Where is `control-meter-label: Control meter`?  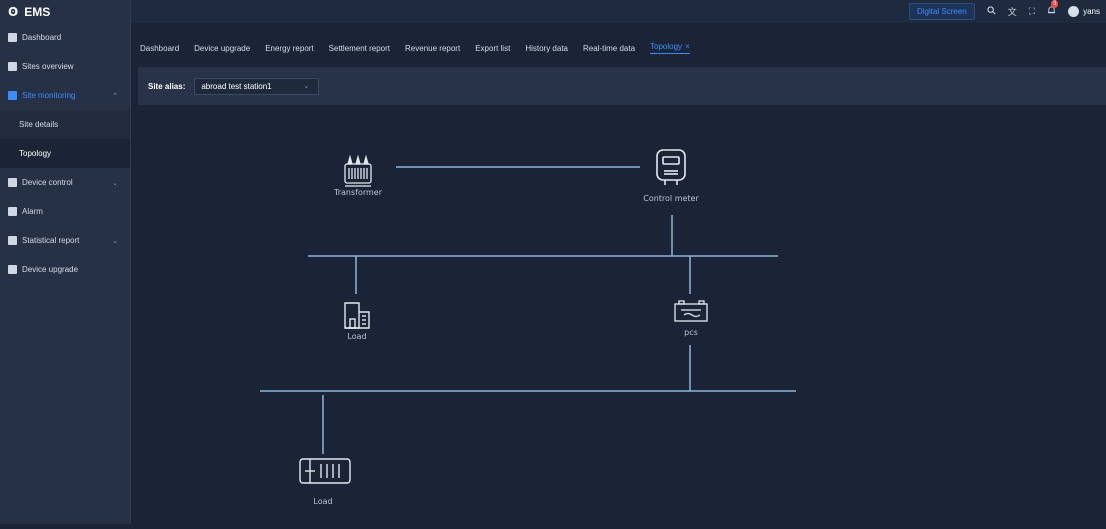
control-meter-label: Control meter is located at coordinates (671, 198).